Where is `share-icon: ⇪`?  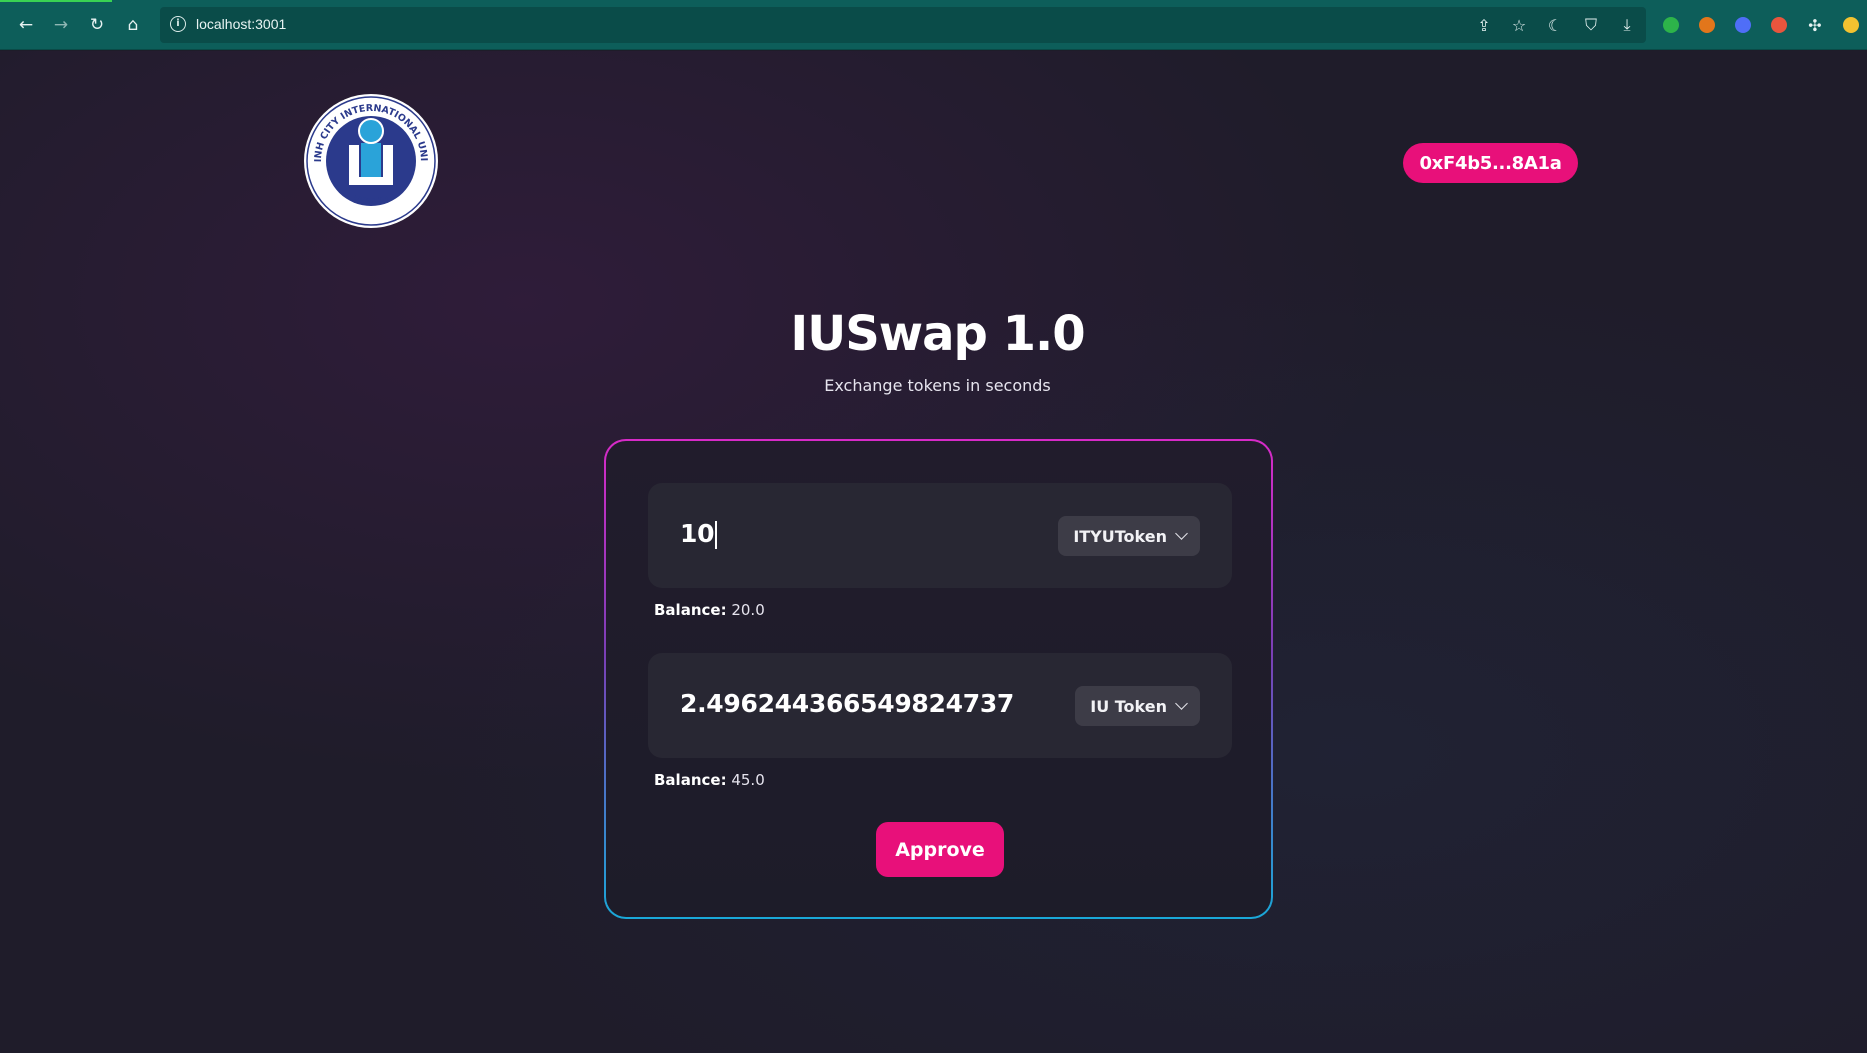
share-icon: ⇪ is located at coordinates (1484, 25).